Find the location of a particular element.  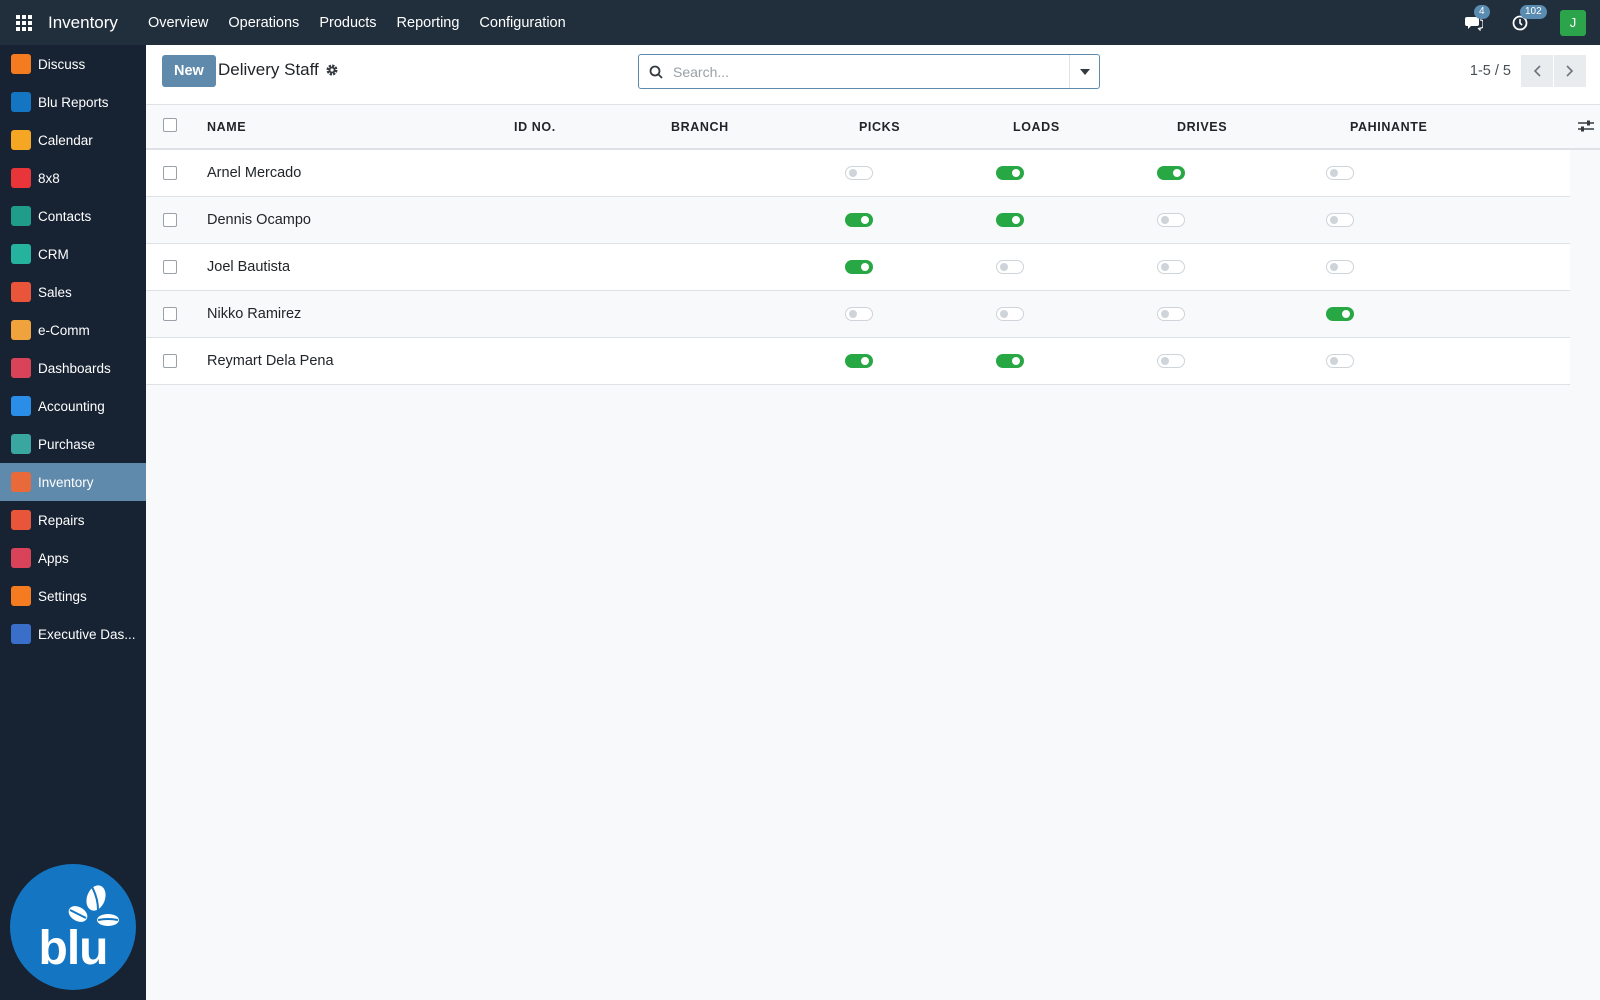

pager-previous-button is located at coordinates (1537, 71).